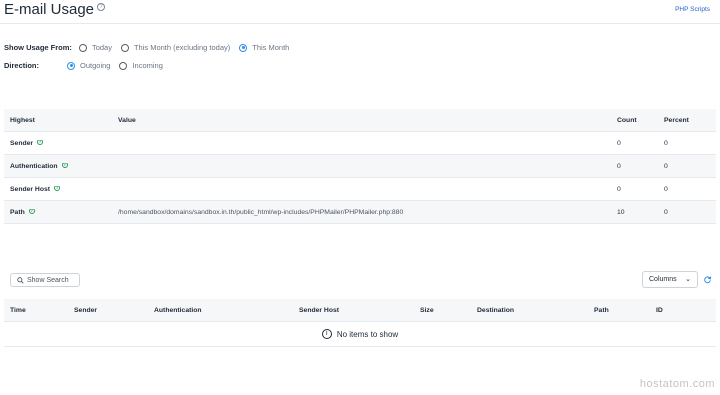 The height and width of the screenshot is (395, 720). What do you see at coordinates (692, 9) in the screenshot?
I see `php-scripts-link: PHP Scripts` at bounding box center [692, 9].